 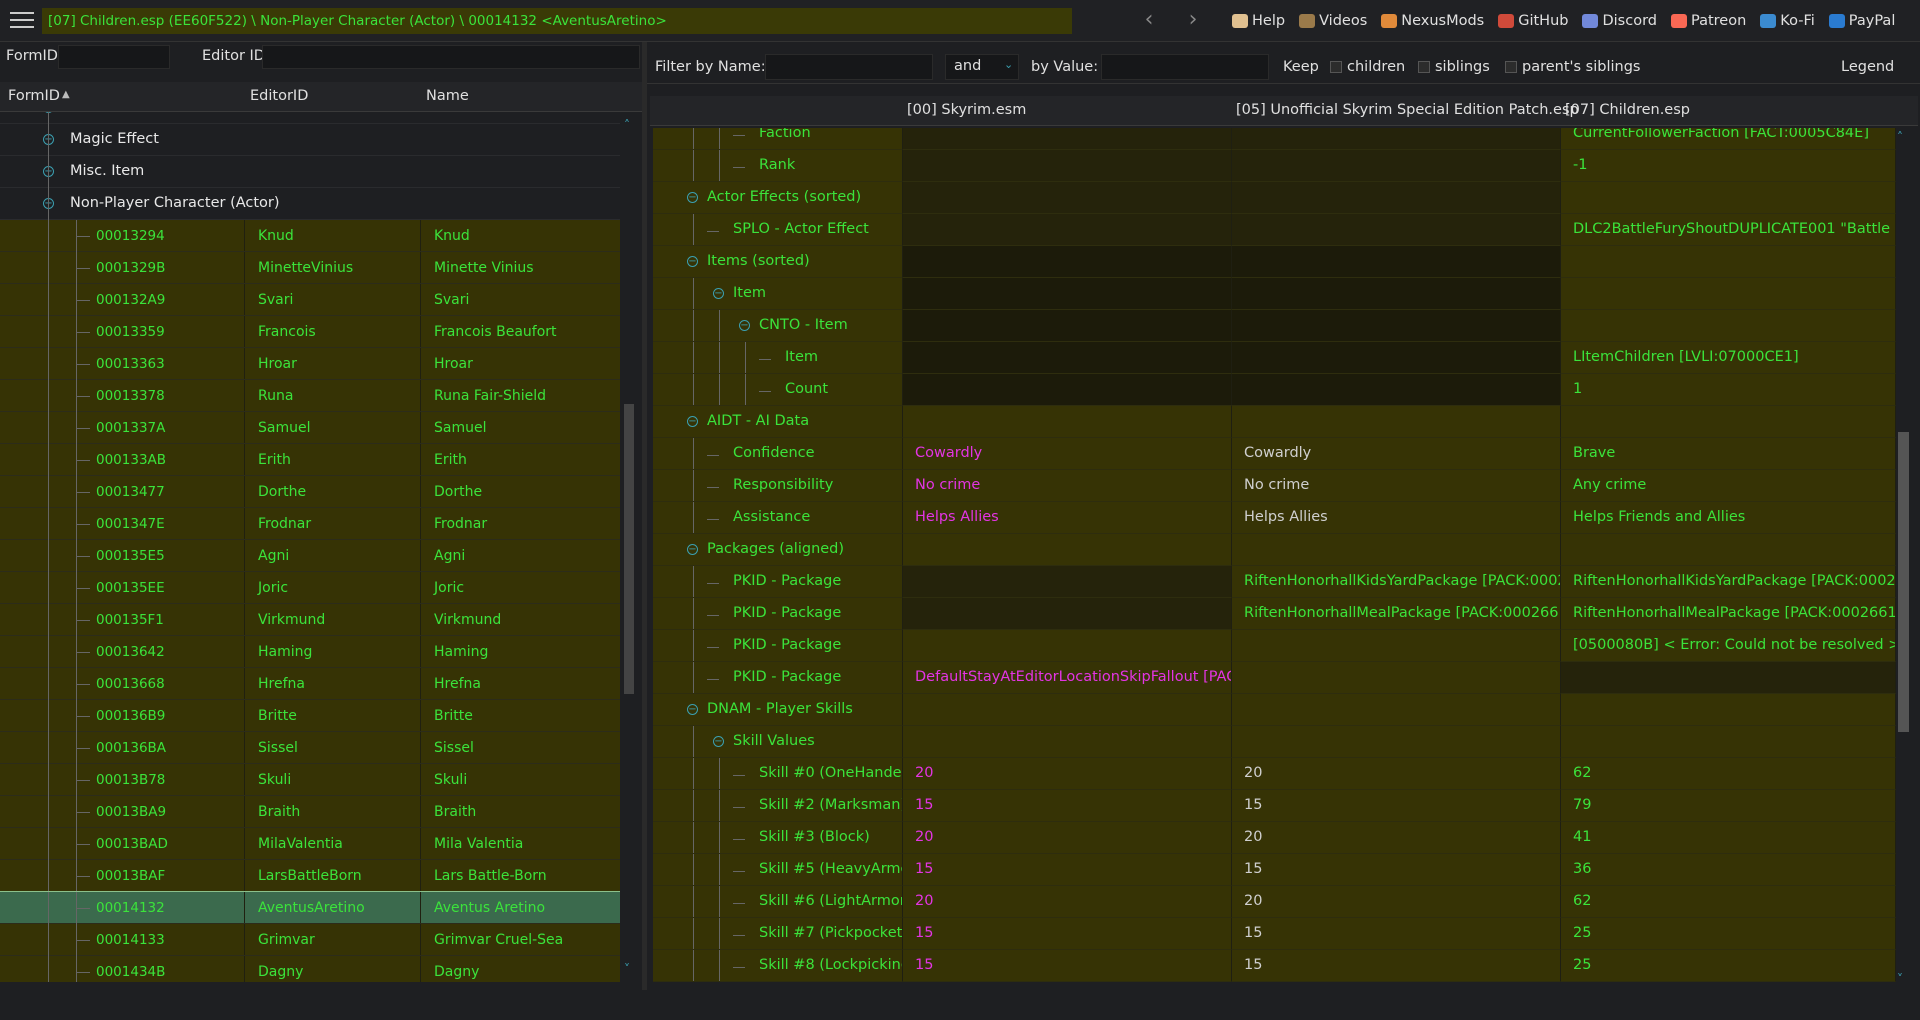 I want to click on toplink-ko-fi: Ko-Fi, so click(x=1787, y=21).